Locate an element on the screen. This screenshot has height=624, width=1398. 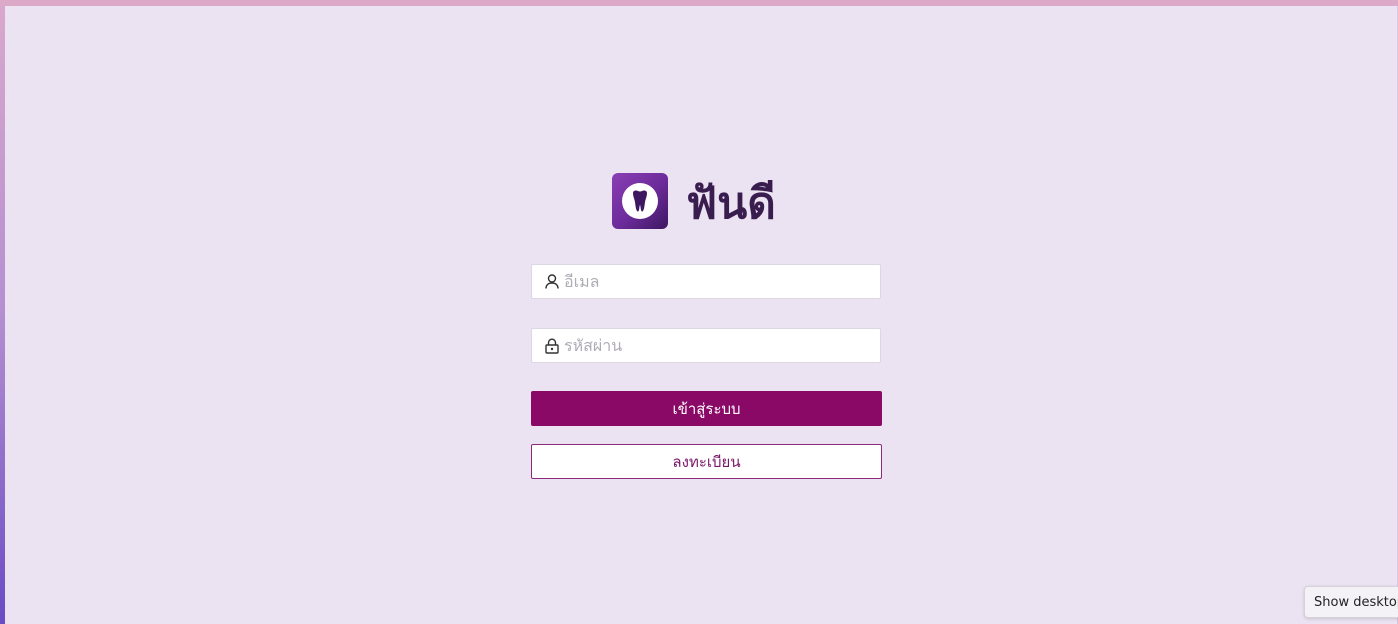
lock-icon is located at coordinates (552, 345).